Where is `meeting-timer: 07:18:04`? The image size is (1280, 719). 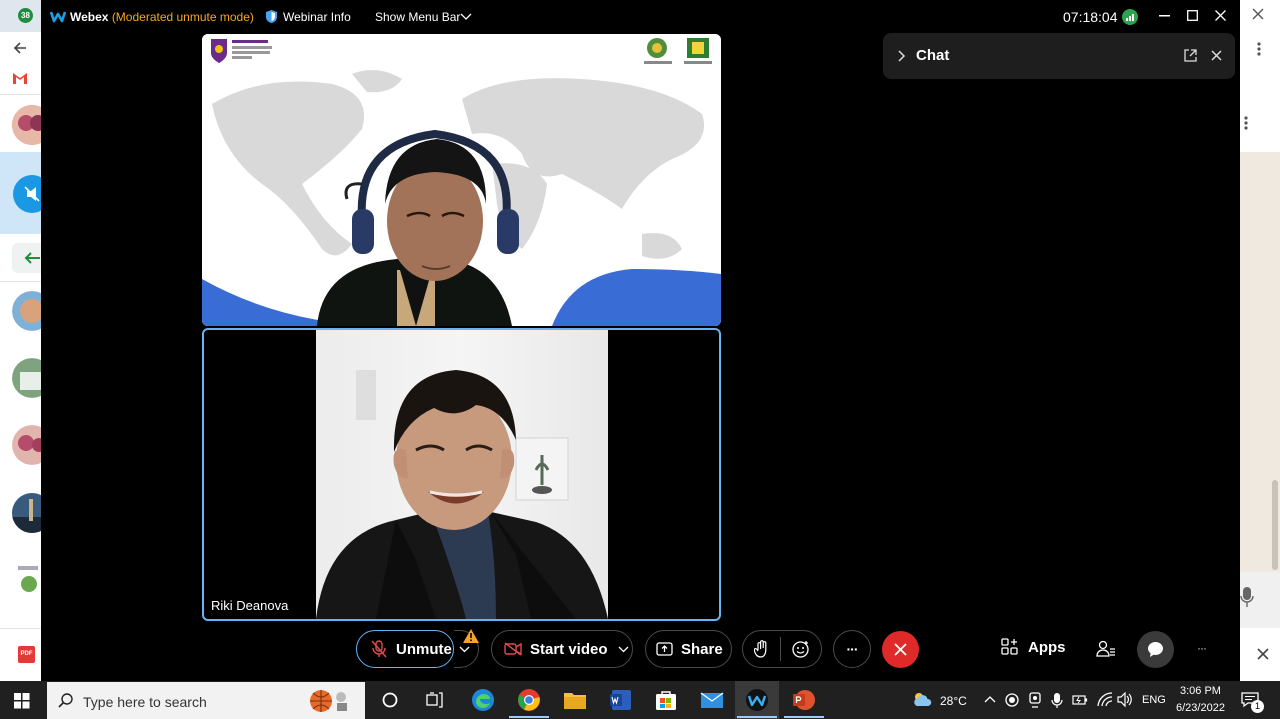 meeting-timer: 07:18:04 is located at coordinates (1090, 17).